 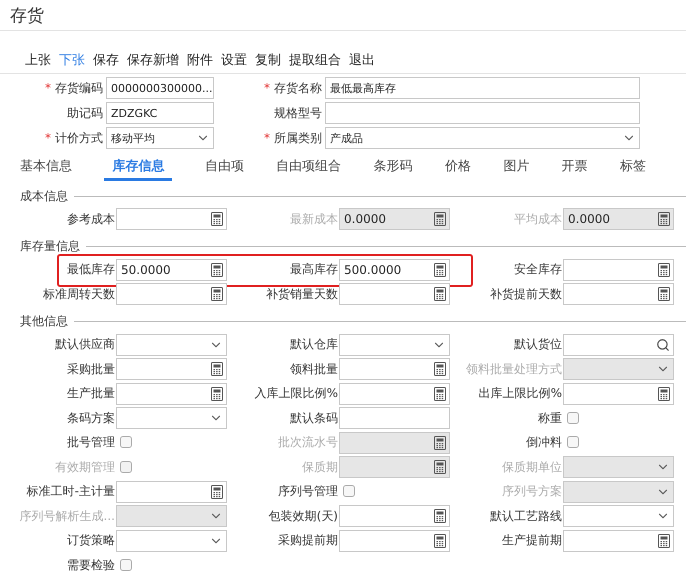 What do you see at coordinates (457, 168) in the screenshot?
I see `tab: 价格` at bounding box center [457, 168].